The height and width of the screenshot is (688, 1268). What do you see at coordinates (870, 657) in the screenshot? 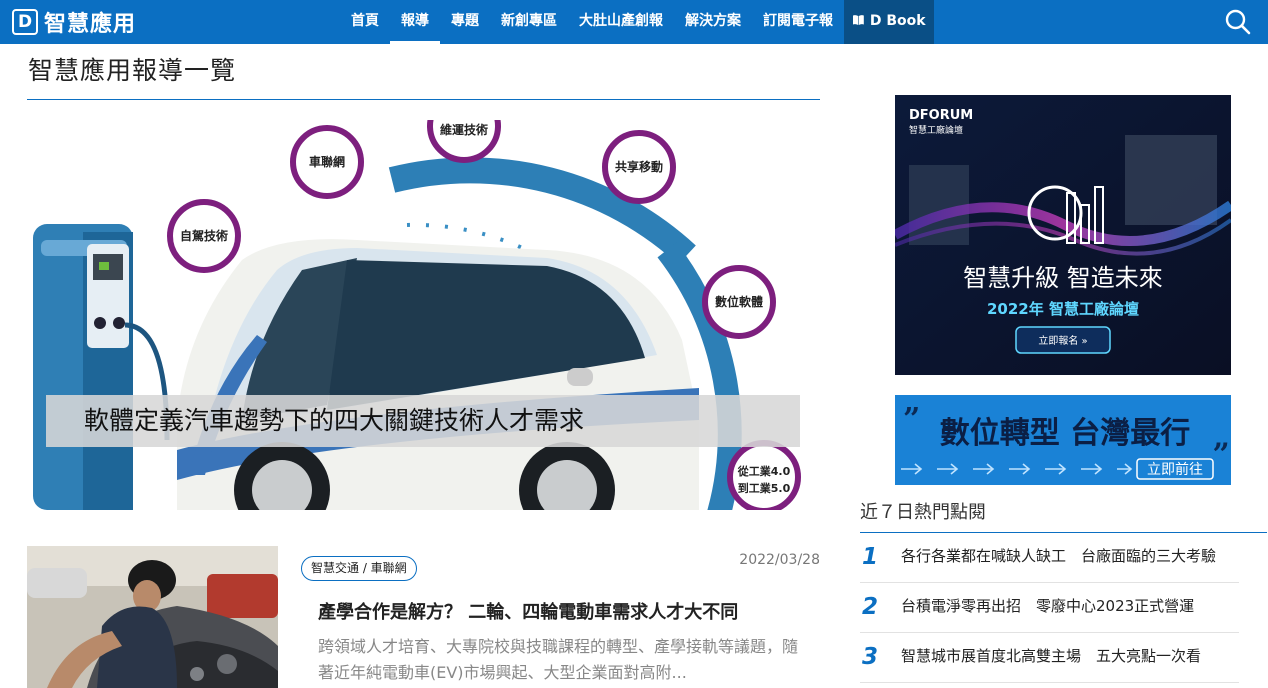
I see `popular-rank: 3` at bounding box center [870, 657].